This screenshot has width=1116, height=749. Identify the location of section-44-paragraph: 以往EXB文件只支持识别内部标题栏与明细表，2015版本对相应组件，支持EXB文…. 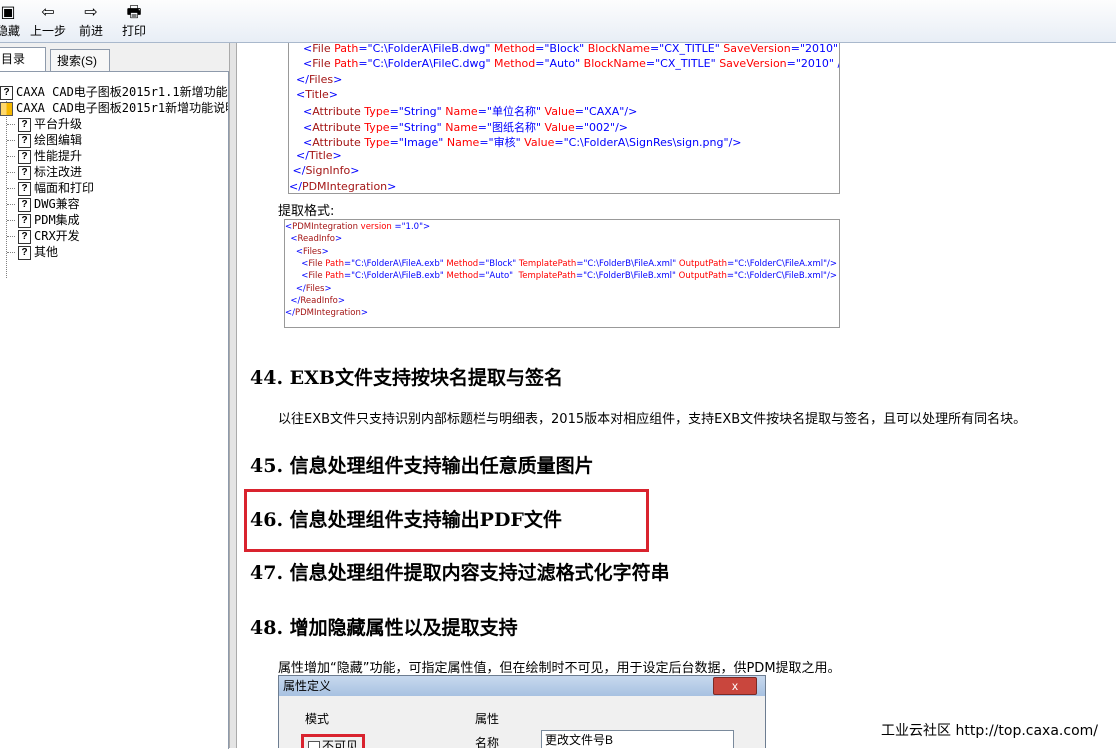
(652, 419).